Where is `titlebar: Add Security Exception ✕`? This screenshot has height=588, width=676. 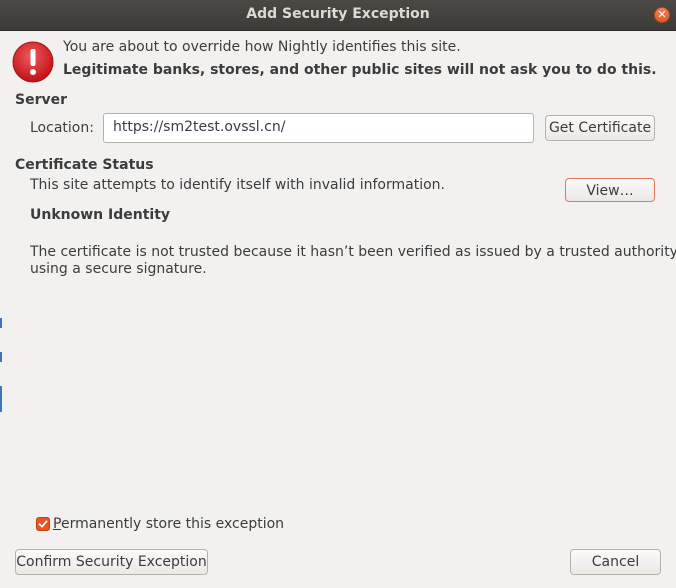 titlebar: Add Security Exception ✕ is located at coordinates (338, 15).